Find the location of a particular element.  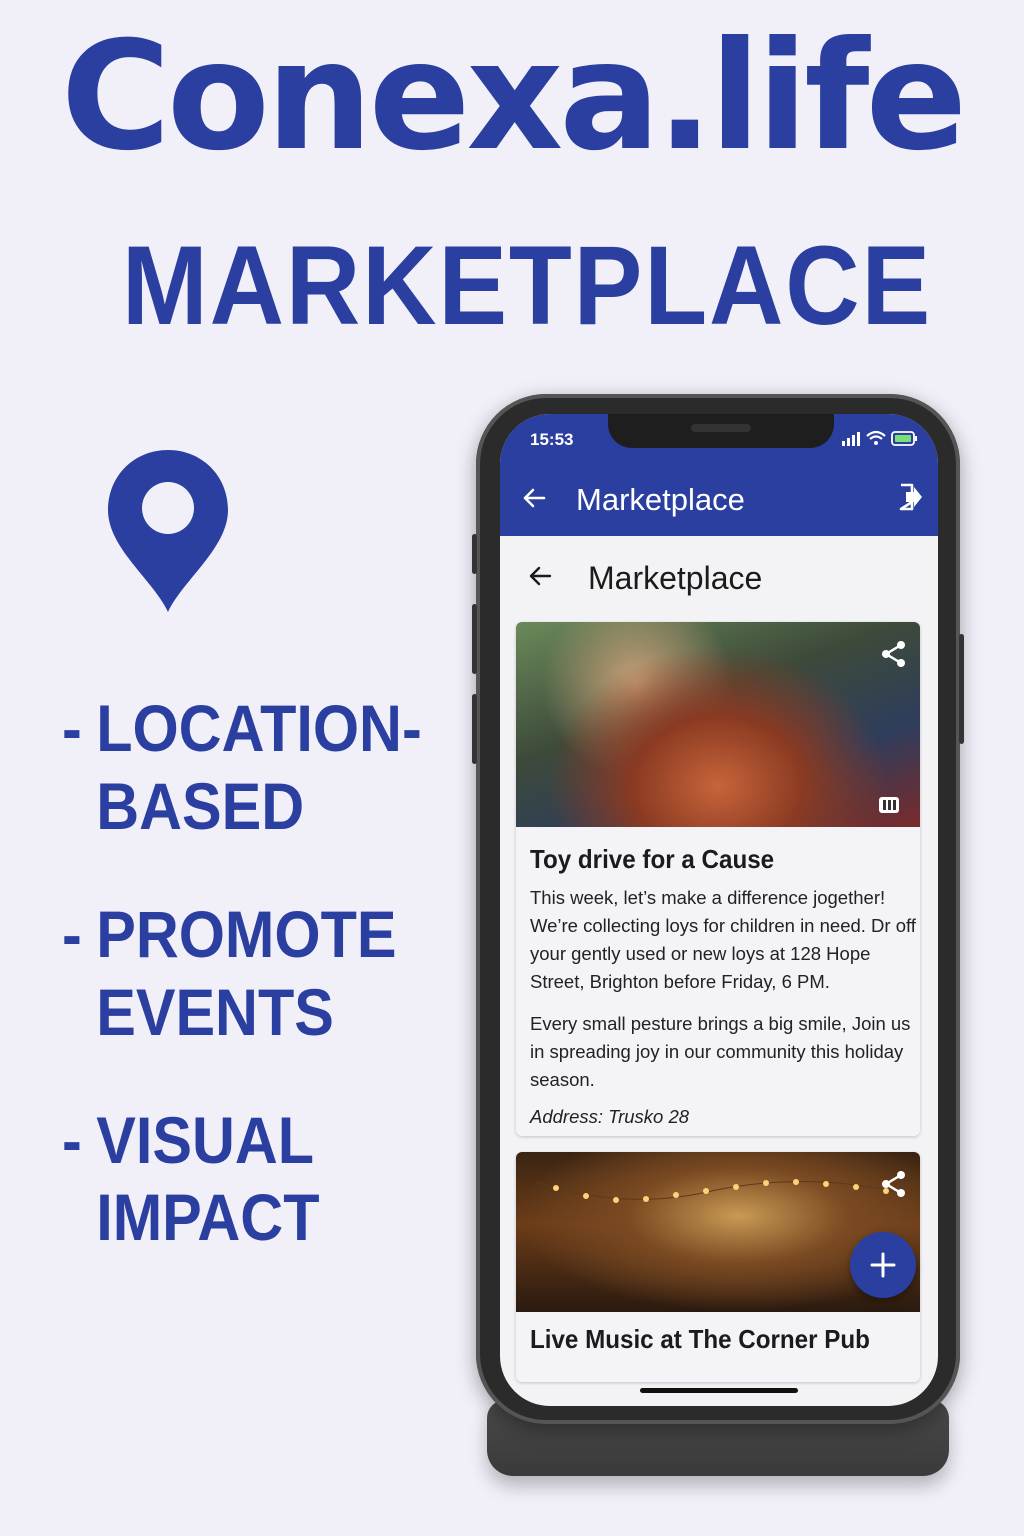

signal-icon is located at coordinates (851, 439).